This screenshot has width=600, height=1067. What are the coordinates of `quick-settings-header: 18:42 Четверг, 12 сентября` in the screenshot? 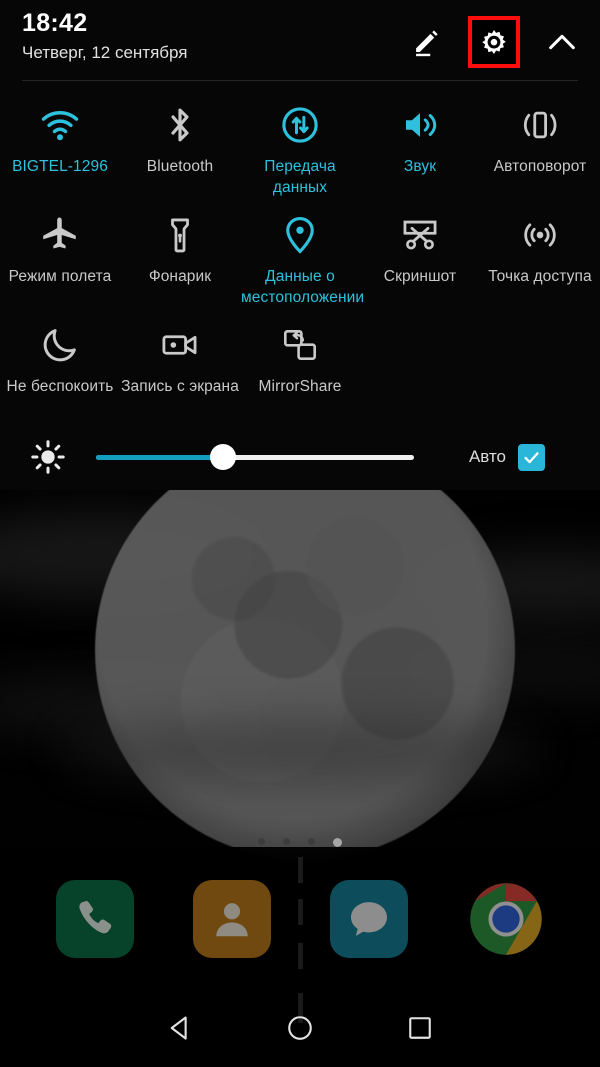 It's located at (300, 41).